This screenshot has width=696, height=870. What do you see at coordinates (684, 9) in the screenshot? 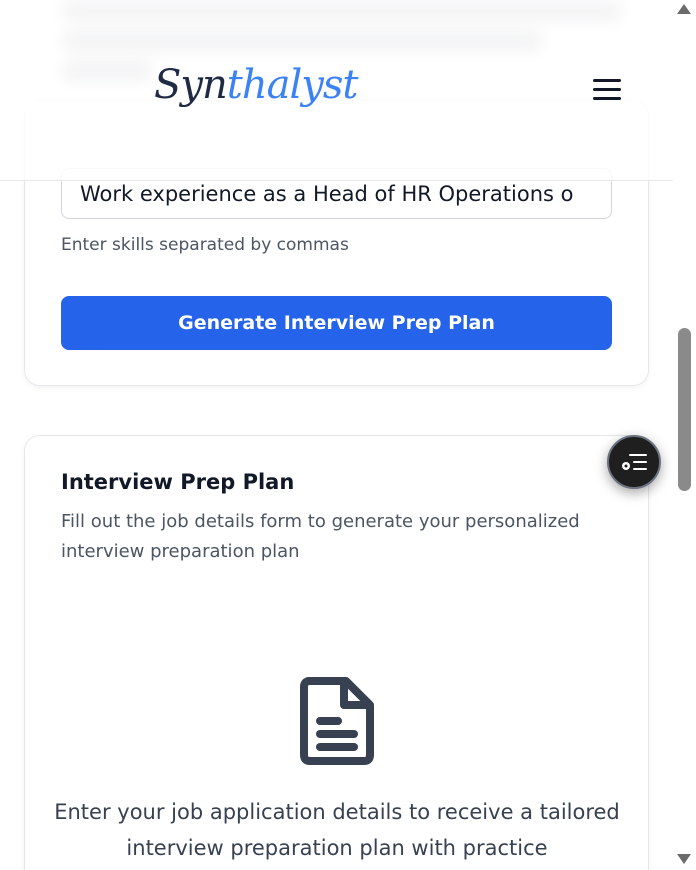
I see `scroll-up-arrow-icon` at bounding box center [684, 9].